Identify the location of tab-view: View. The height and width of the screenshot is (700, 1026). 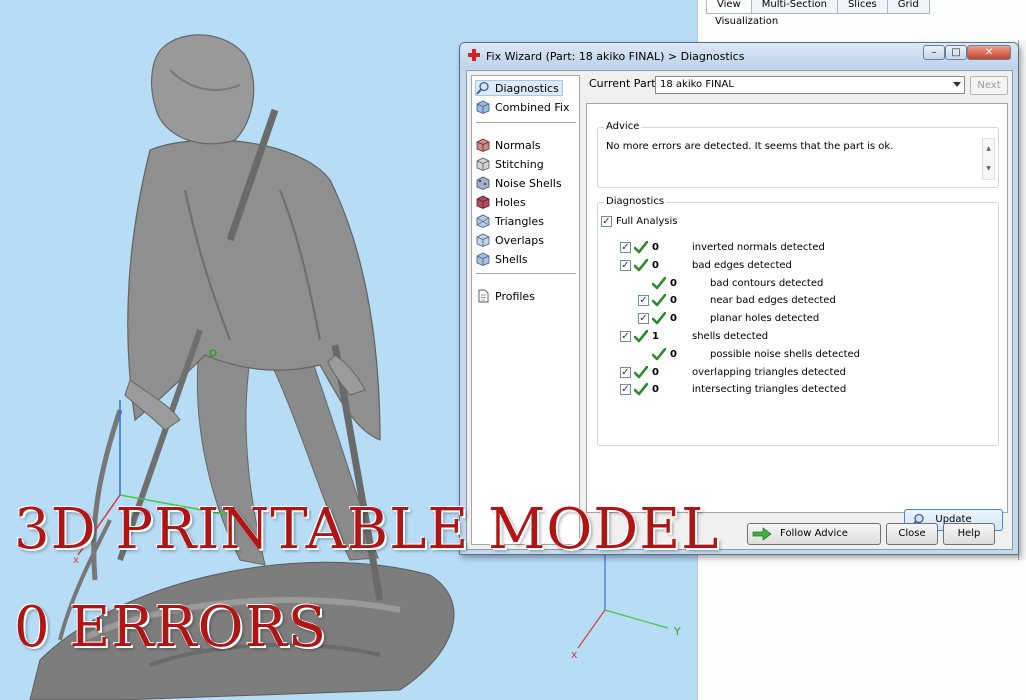
(729, 7).